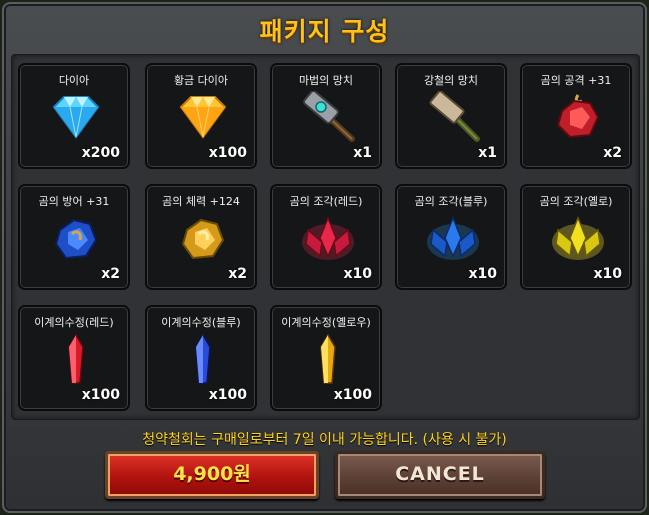 This screenshot has width=649, height=515. What do you see at coordinates (324, 31) in the screenshot?
I see `dialog-title: 패키지 구성` at bounding box center [324, 31].